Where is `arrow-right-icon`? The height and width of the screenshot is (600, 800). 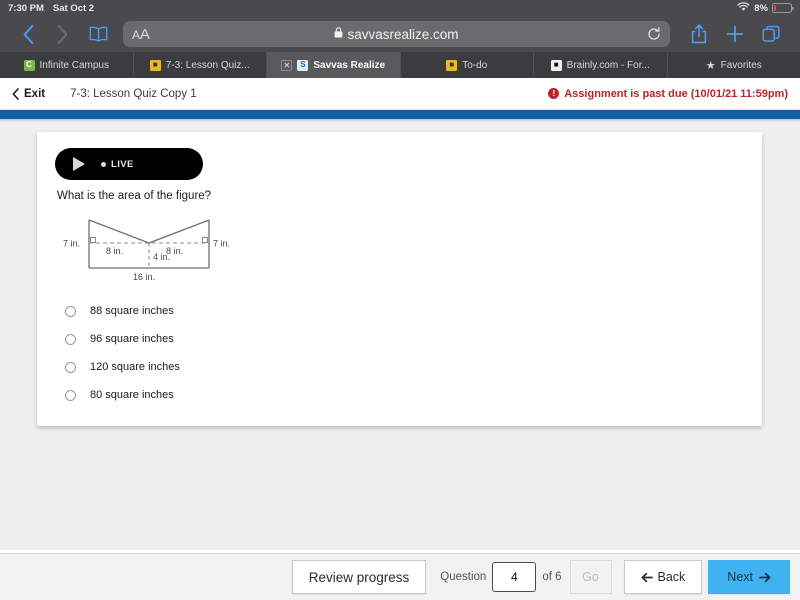 arrow-right-icon is located at coordinates (765, 577).